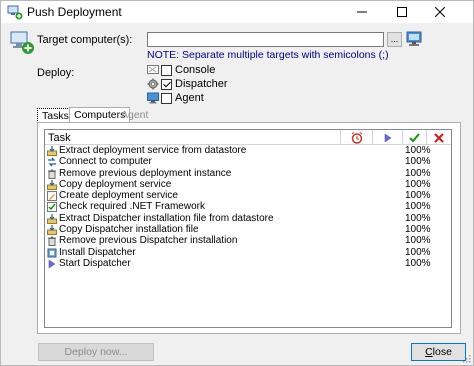  What do you see at coordinates (52, 162) in the screenshot?
I see `connect-icon` at bounding box center [52, 162].